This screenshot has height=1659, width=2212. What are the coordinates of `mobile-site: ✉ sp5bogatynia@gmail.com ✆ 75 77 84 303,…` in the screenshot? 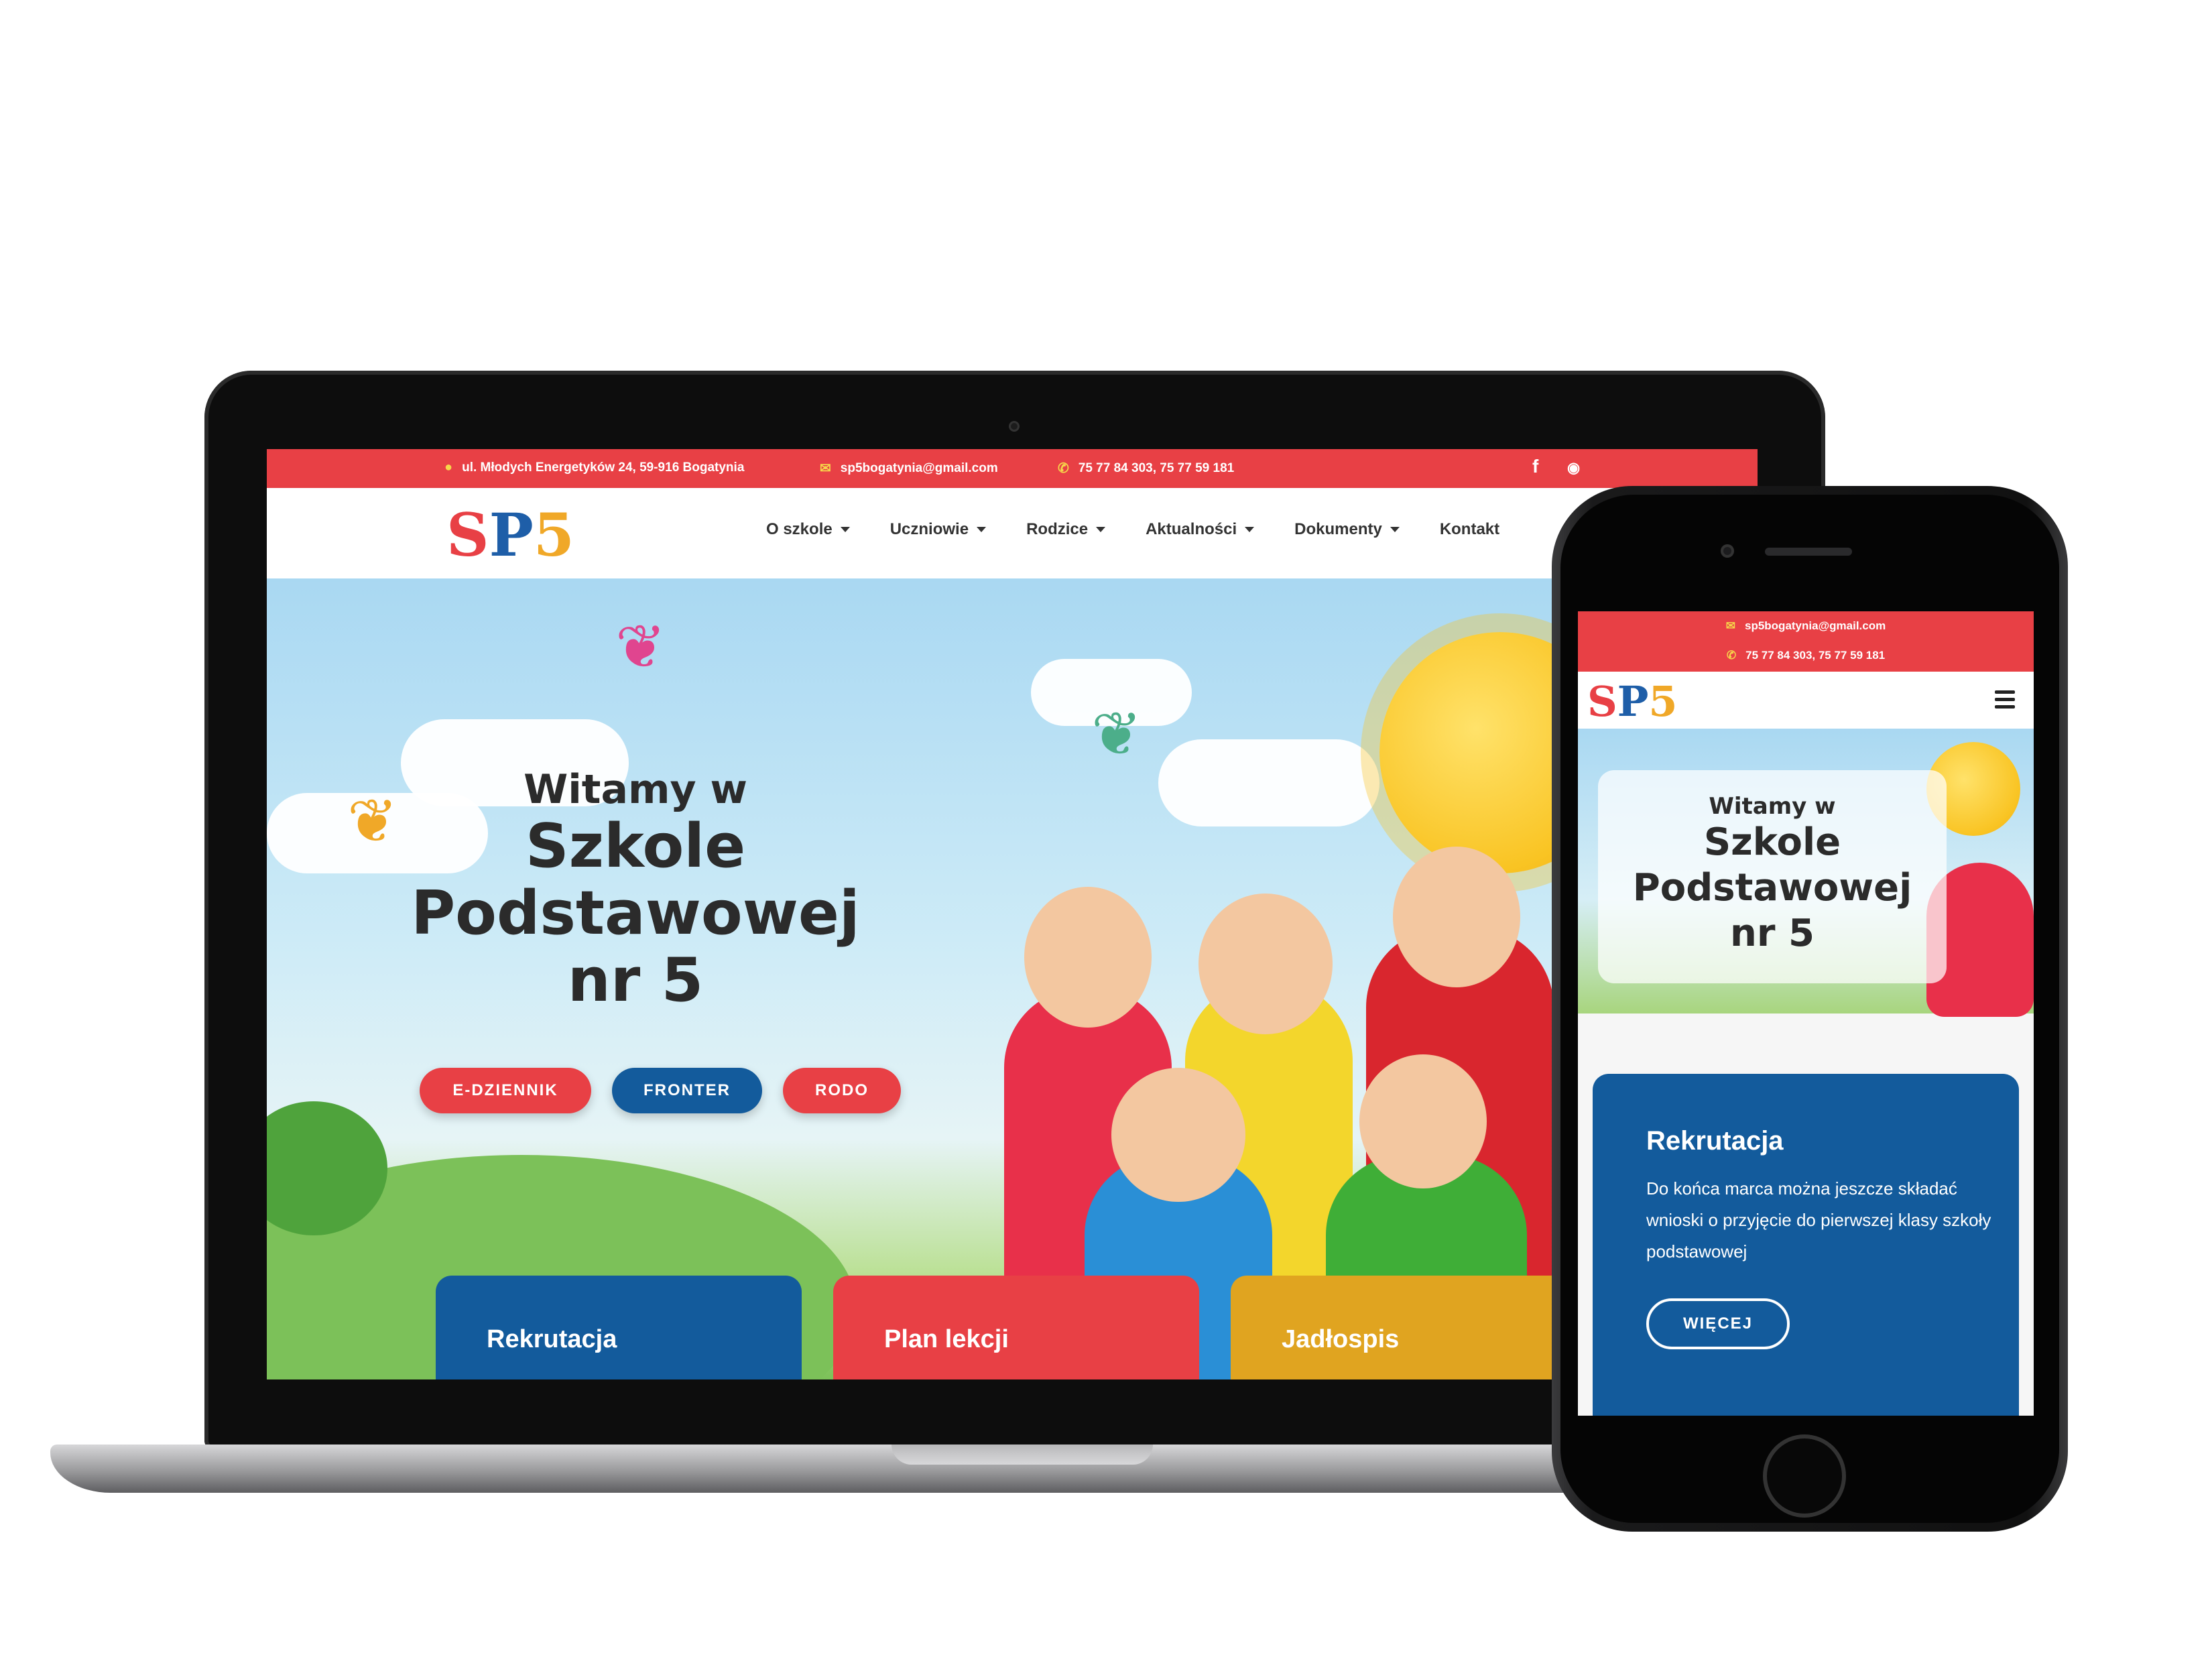 It's located at (1806, 1013).